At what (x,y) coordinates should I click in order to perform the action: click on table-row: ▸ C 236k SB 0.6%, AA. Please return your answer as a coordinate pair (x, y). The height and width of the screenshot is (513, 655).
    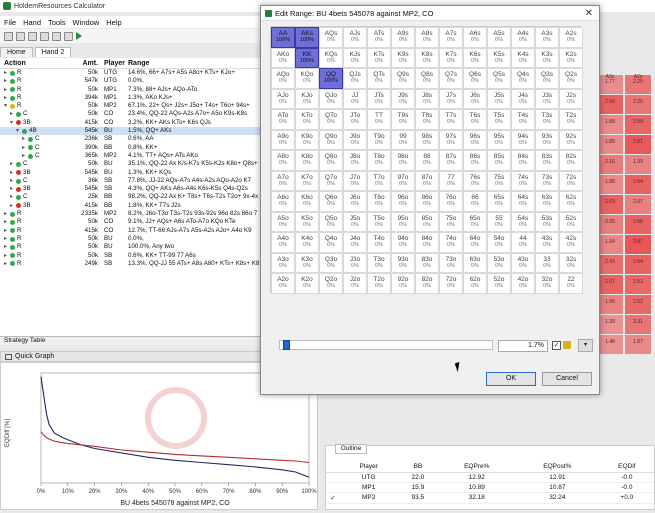
    Looking at the image, I should click on (133, 139).